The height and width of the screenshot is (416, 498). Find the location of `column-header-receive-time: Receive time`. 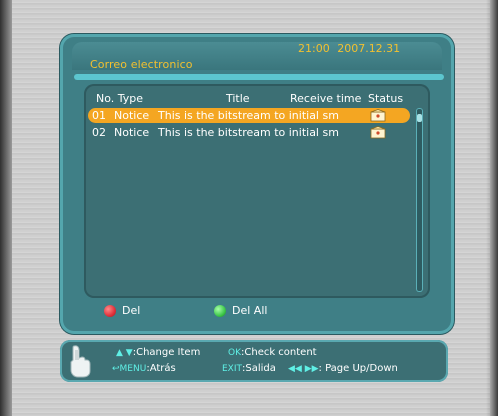

column-header-receive-time: Receive time is located at coordinates (326, 98).